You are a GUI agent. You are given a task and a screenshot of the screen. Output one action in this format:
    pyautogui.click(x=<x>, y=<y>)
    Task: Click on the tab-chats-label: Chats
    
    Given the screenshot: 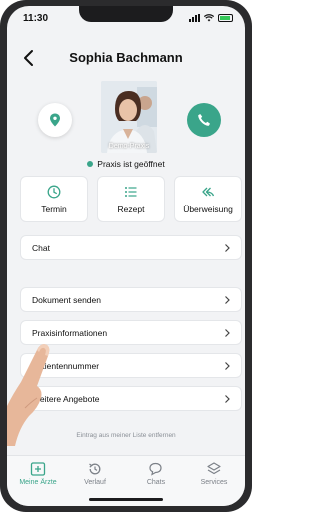 What is the action you would take?
    pyautogui.click(x=156, y=482)
    